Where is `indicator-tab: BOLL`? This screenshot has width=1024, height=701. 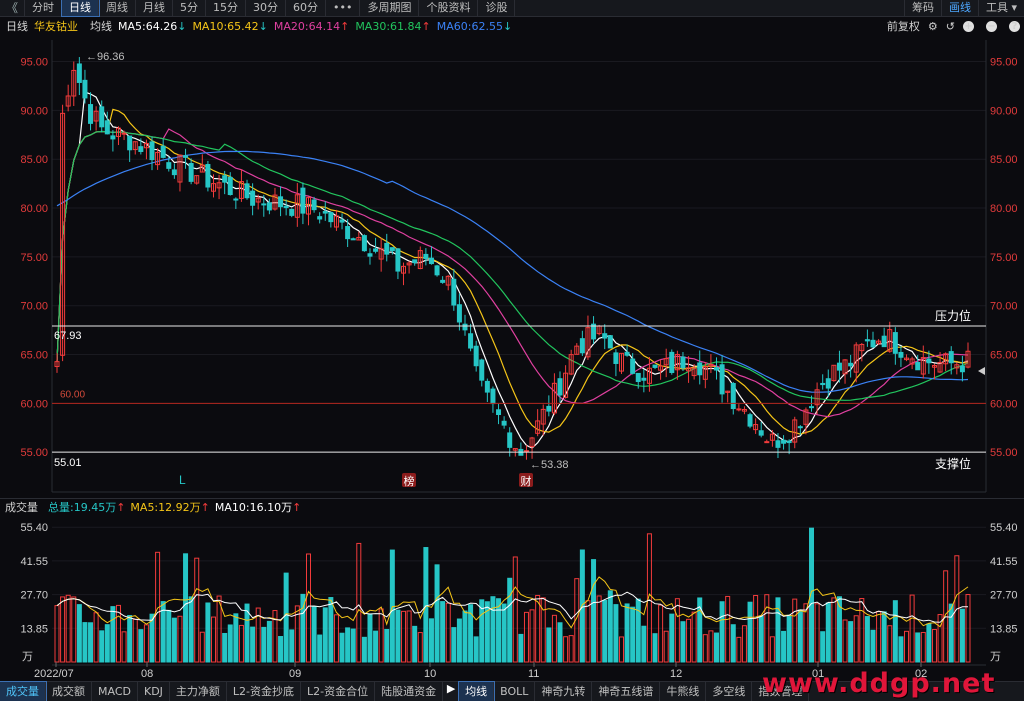
indicator-tab: BOLL is located at coordinates (515, 691).